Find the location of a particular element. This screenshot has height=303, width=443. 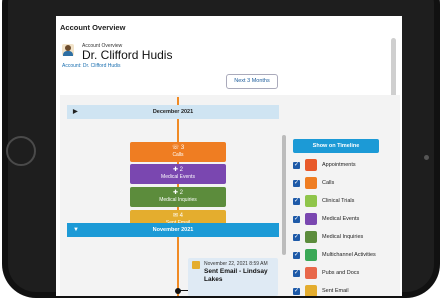

month-header-december: ▶ December 2021 is located at coordinates (173, 112).